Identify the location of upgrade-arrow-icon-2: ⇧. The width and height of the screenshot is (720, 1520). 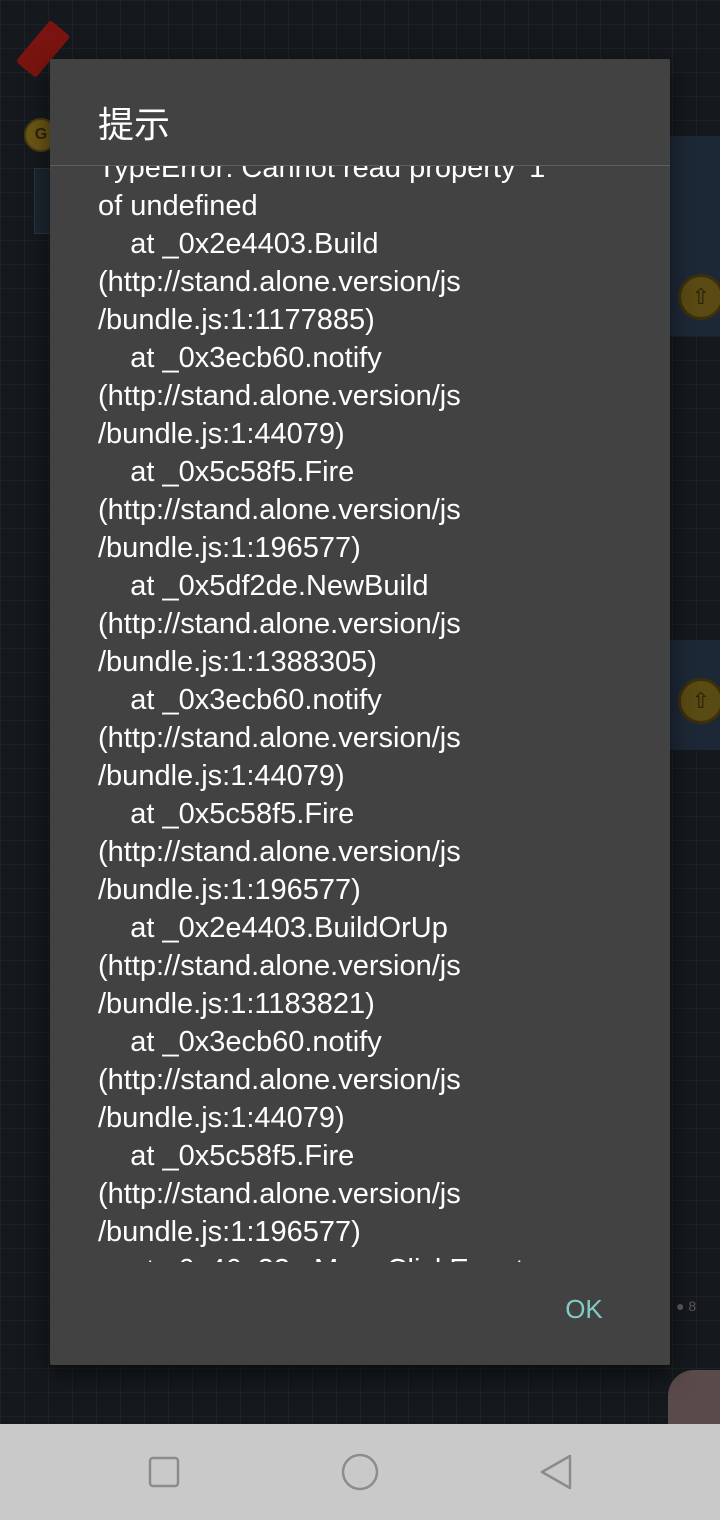
(699, 701).